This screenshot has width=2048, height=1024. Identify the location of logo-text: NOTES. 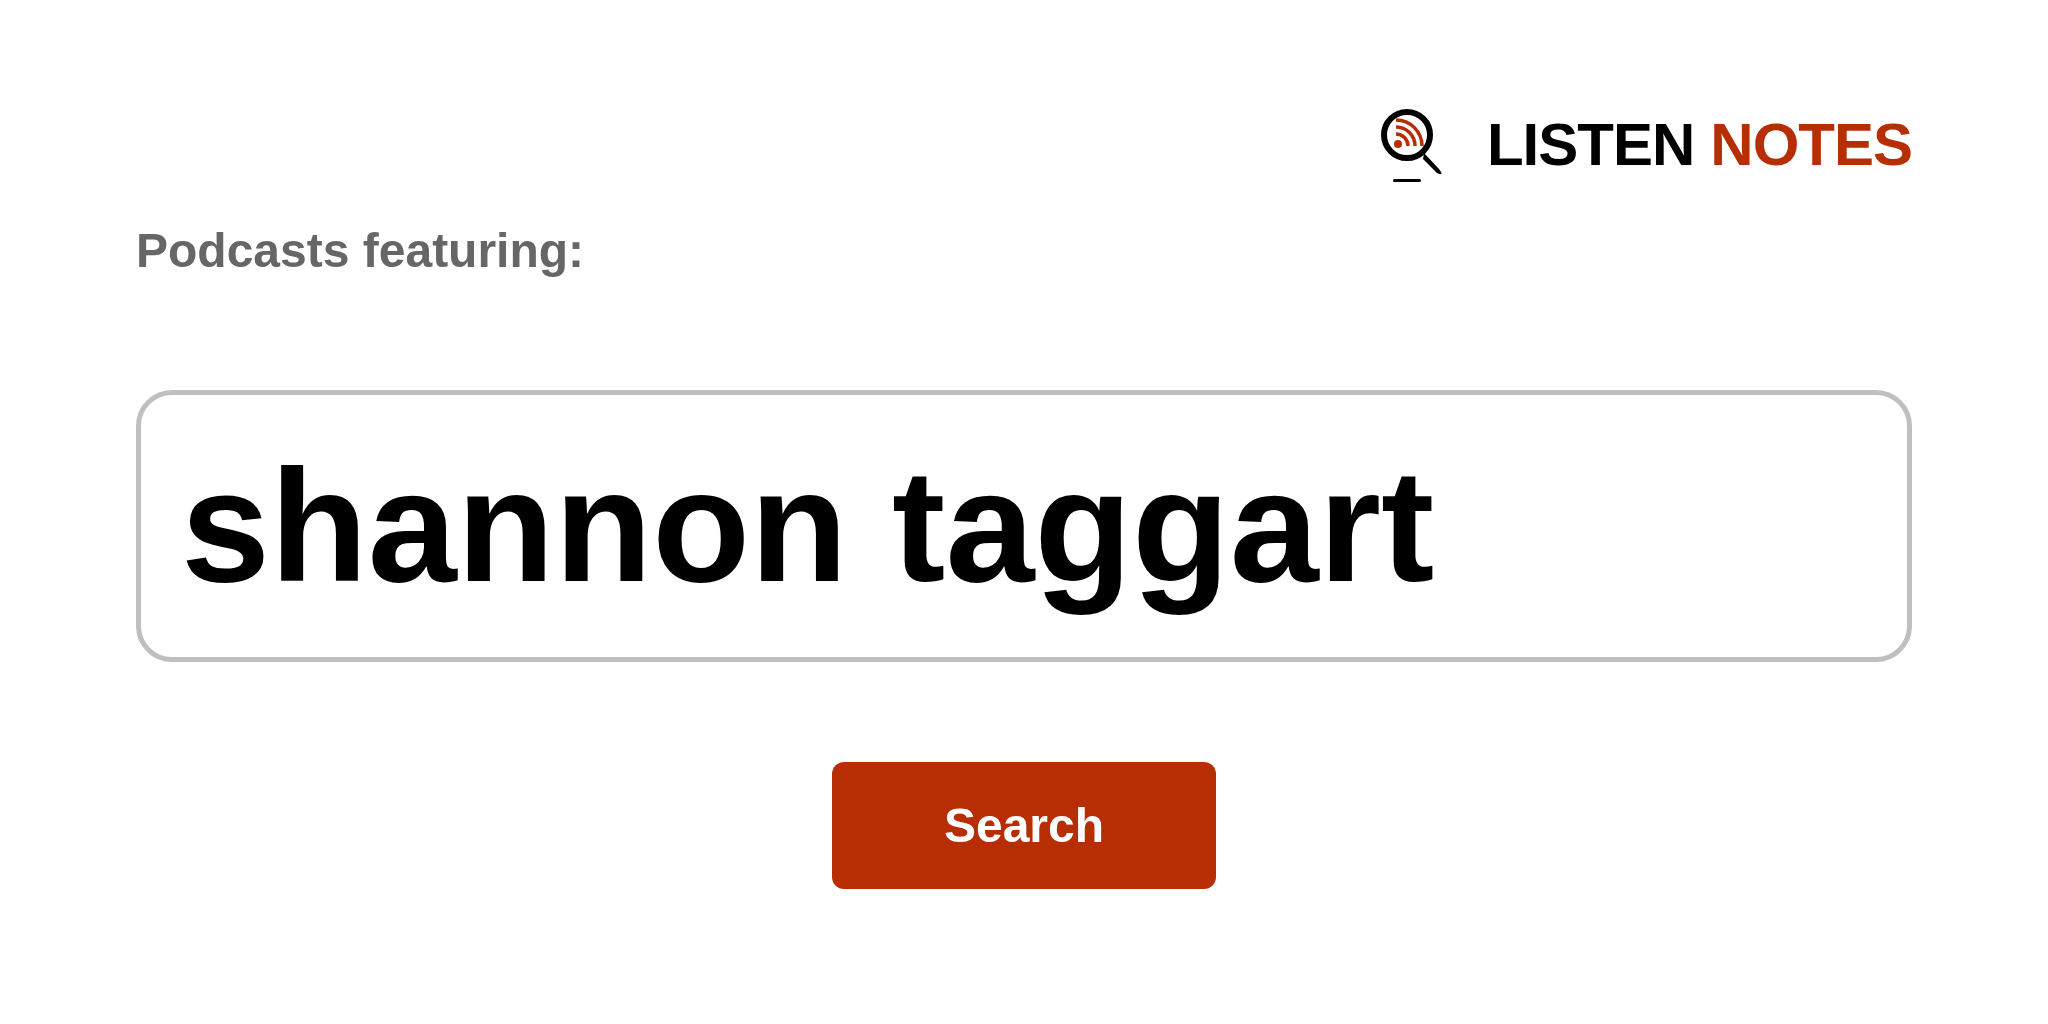
(1811, 145).